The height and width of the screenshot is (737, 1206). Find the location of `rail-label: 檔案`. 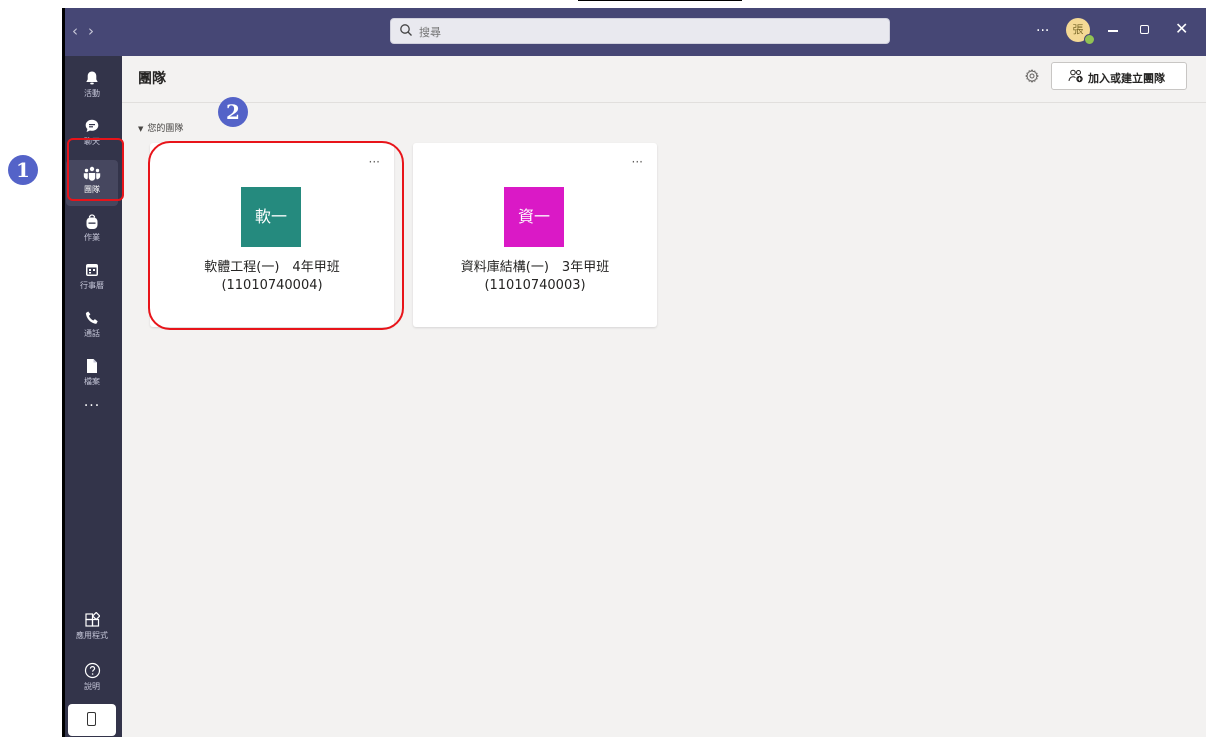

rail-label: 檔案 is located at coordinates (92, 381).